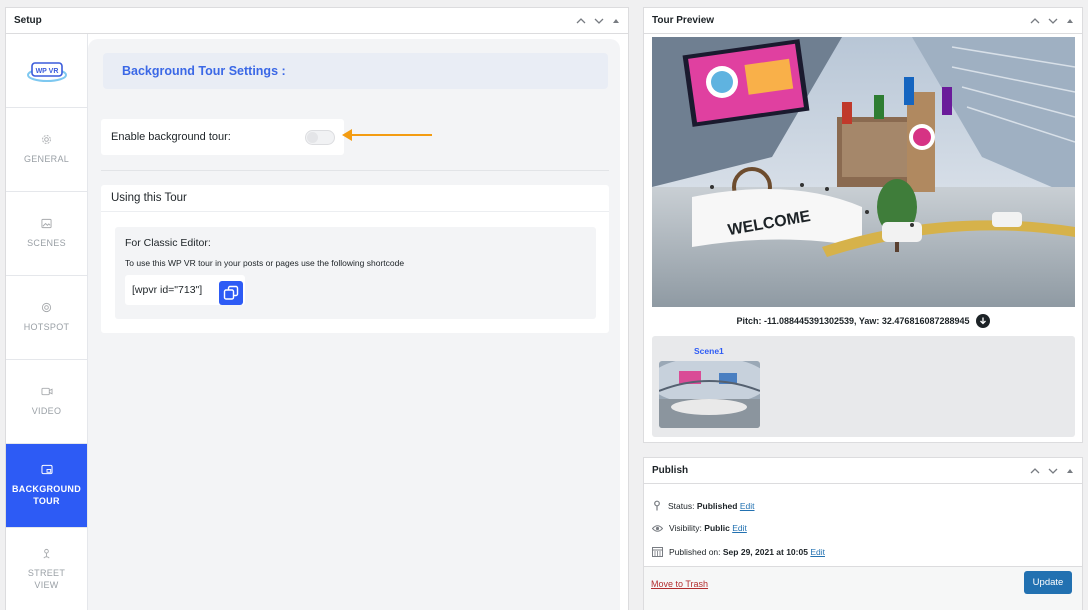 The height and width of the screenshot is (610, 1088). What do you see at coordinates (46, 139) in the screenshot?
I see `gear-icon` at bounding box center [46, 139].